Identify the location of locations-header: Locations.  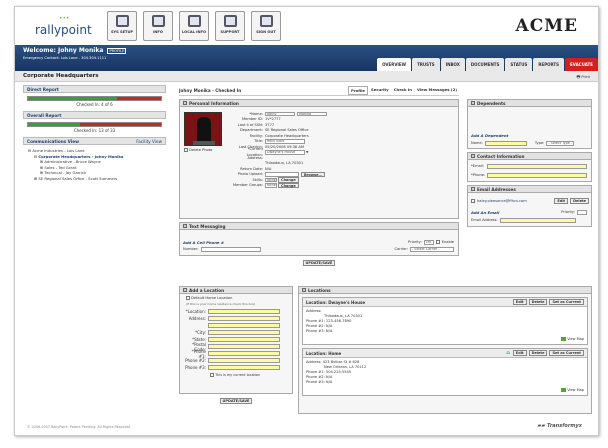
(445, 290).